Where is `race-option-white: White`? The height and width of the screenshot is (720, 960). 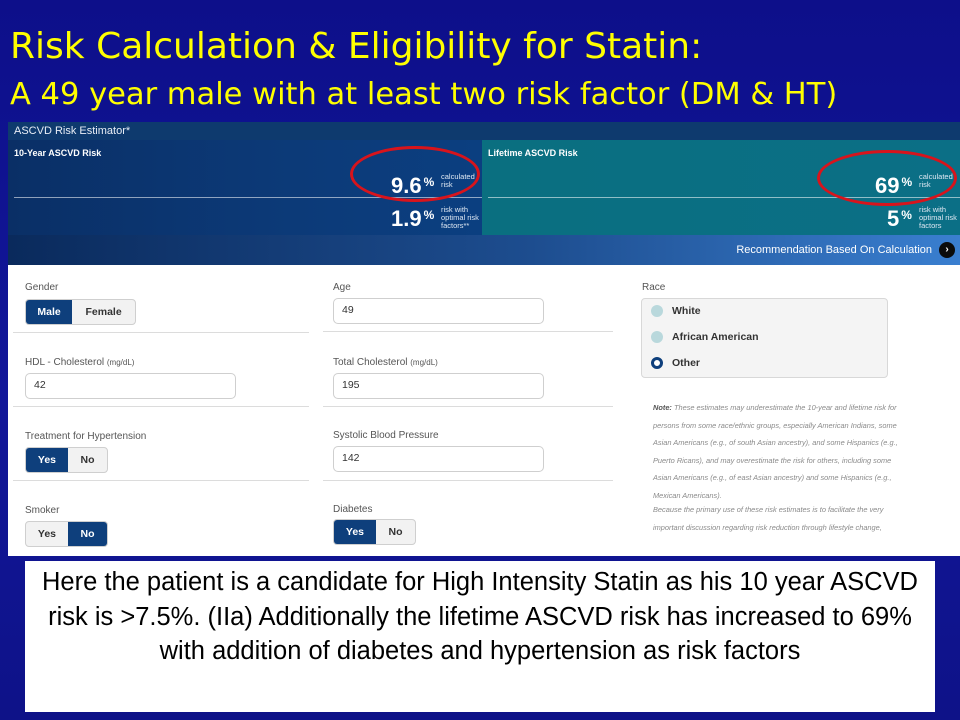 race-option-white: White is located at coordinates (676, 311).